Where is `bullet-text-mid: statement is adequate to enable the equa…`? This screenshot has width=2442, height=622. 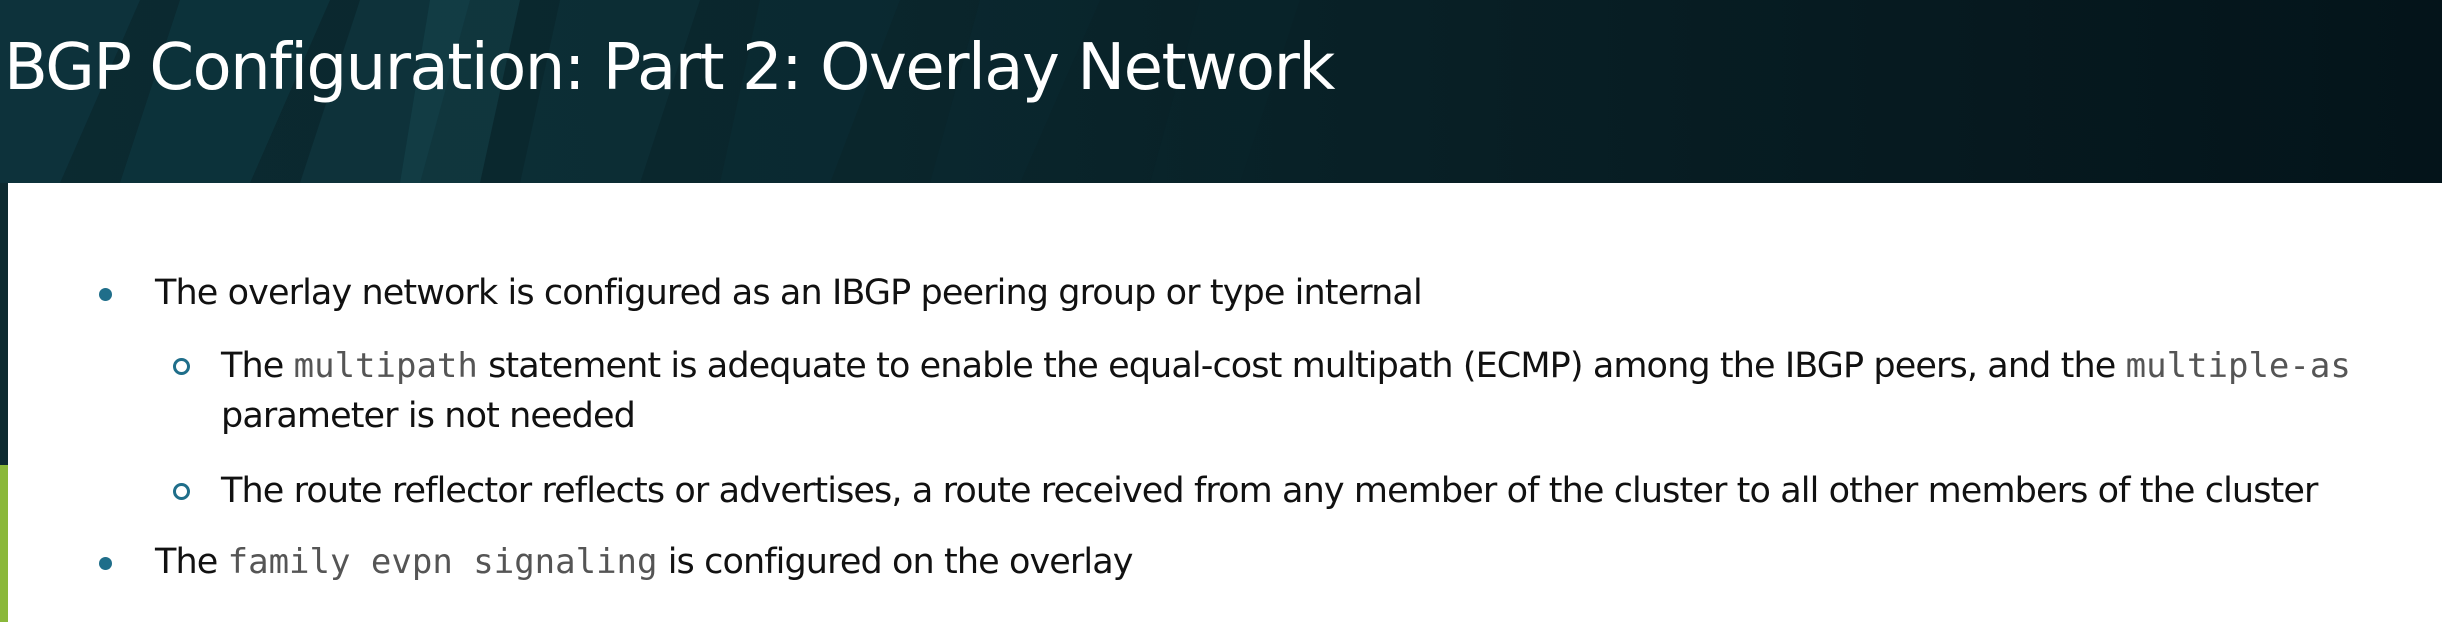
bullet-text-mid: statement is adequate to enable the equa… is located at coordinates (1301, 366).